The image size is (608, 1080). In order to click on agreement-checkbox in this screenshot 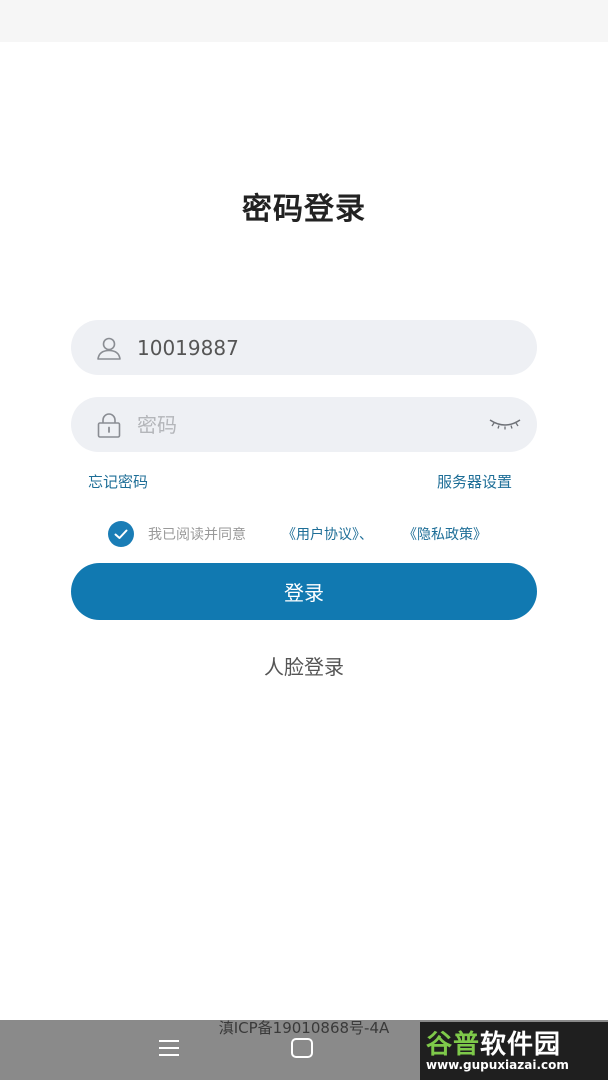, I will do `click(121, 534)`.